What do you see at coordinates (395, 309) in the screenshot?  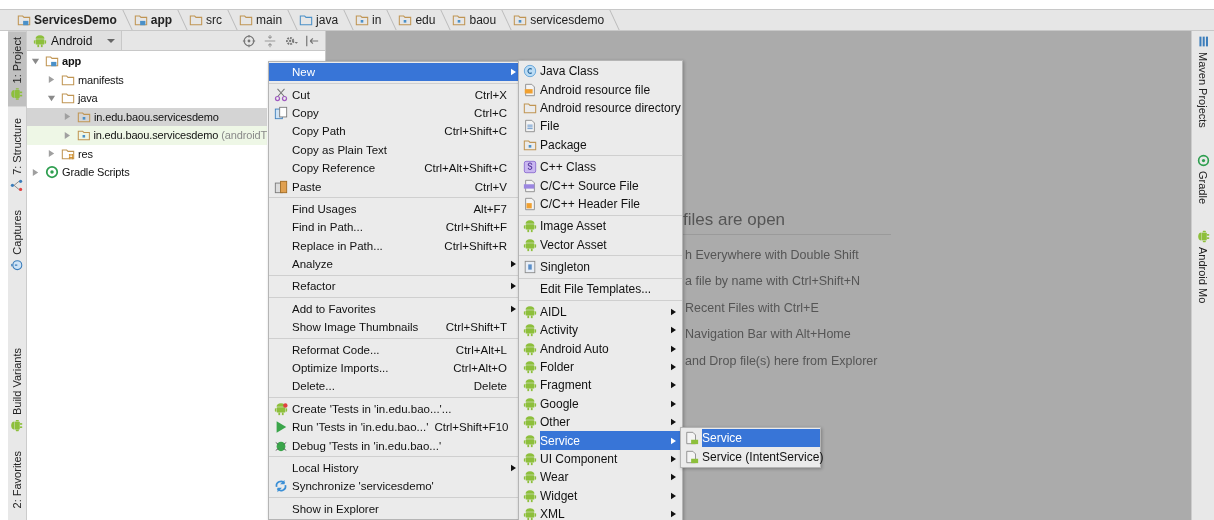 I see `menu-item: Add to Favorites` at bounding box center [395, 309].